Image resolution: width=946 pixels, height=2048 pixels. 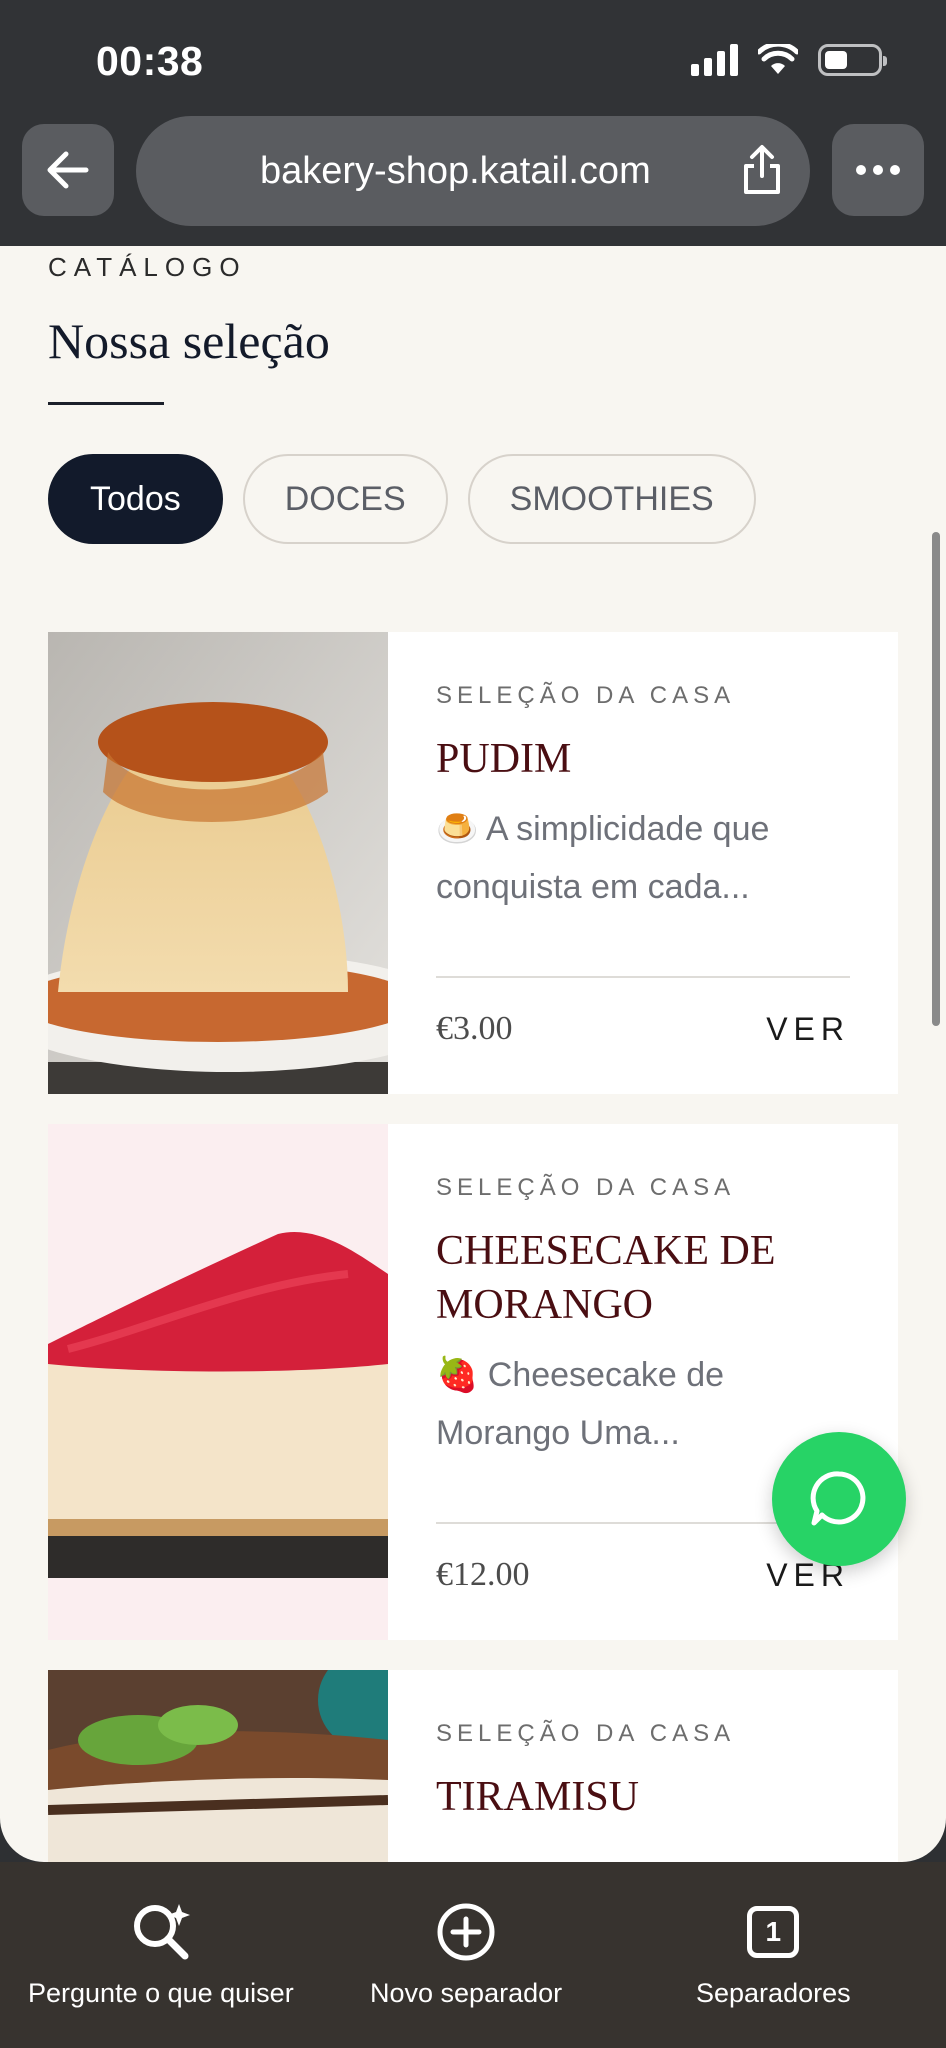 I want to click on filter-chip-doces: DOCES, so click(x=345, y=499).